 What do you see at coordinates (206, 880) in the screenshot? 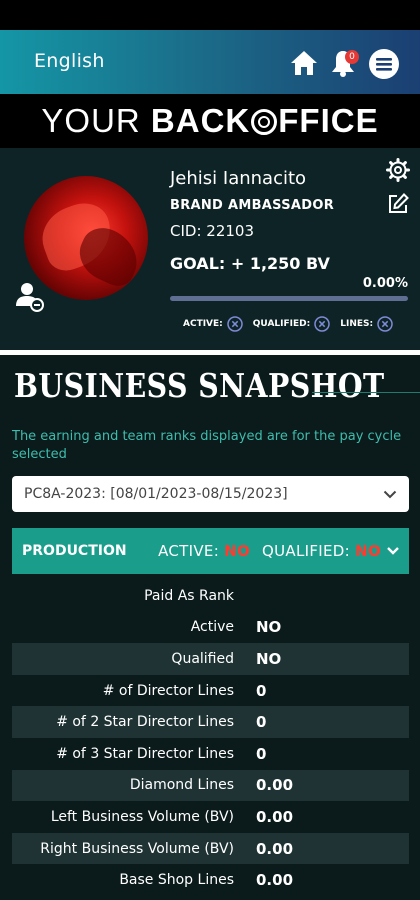
I see `table-row: Base Shop Lines 0.00` at bounding box center [206, 880].